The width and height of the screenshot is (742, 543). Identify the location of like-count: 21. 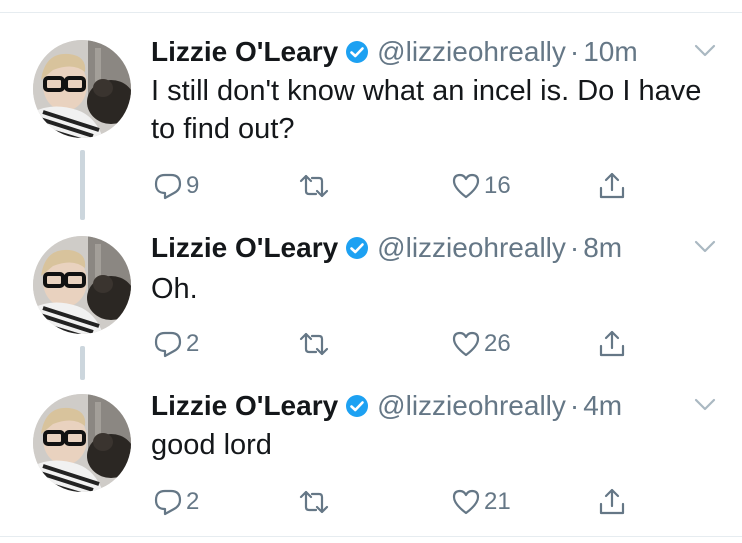
(497, 501).